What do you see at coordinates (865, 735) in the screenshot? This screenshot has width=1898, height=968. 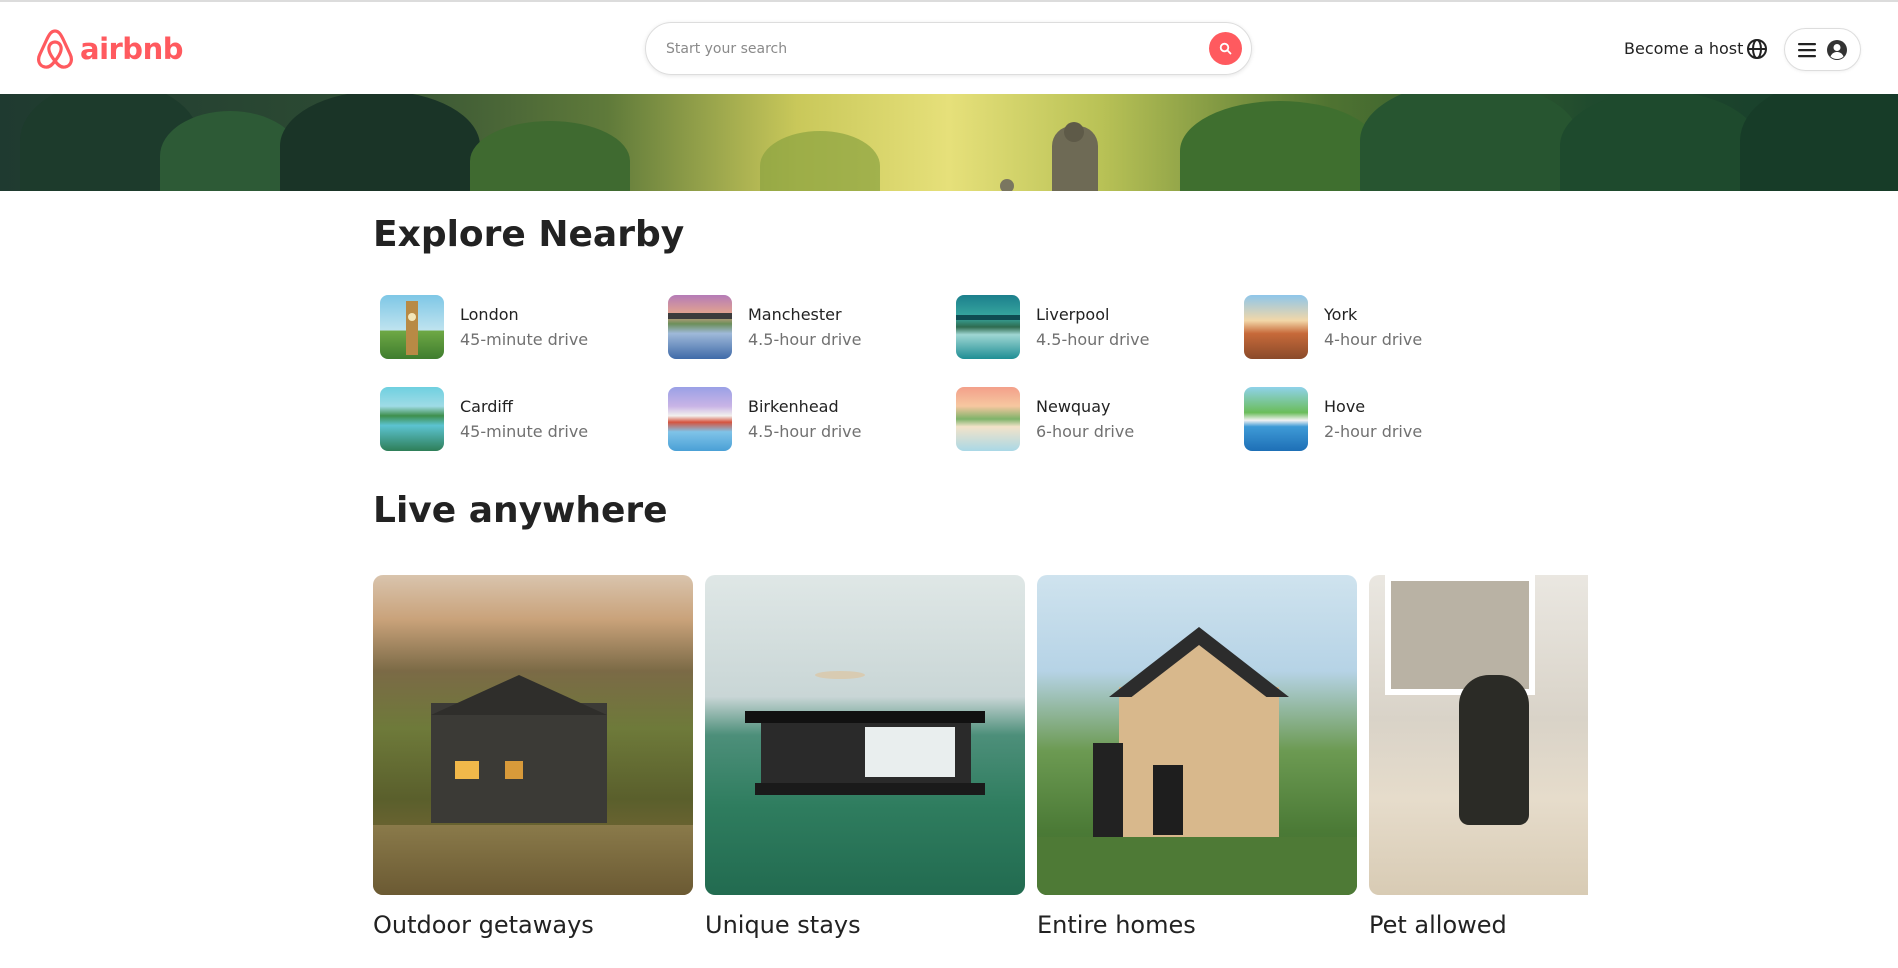 I see `unique-stays-image` at bounding box center [865, 735].